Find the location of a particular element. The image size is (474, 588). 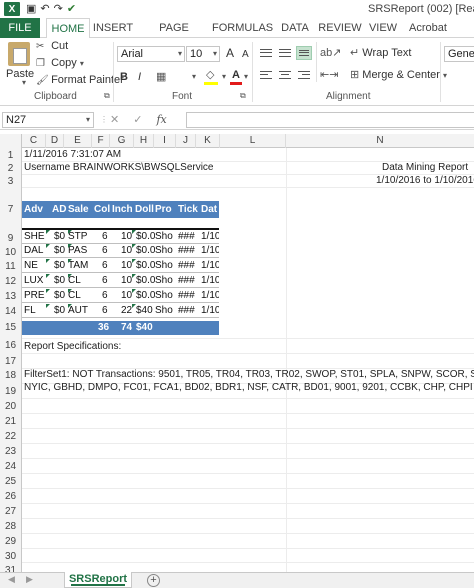

align-right-icon is located at coordinates (304, 75).